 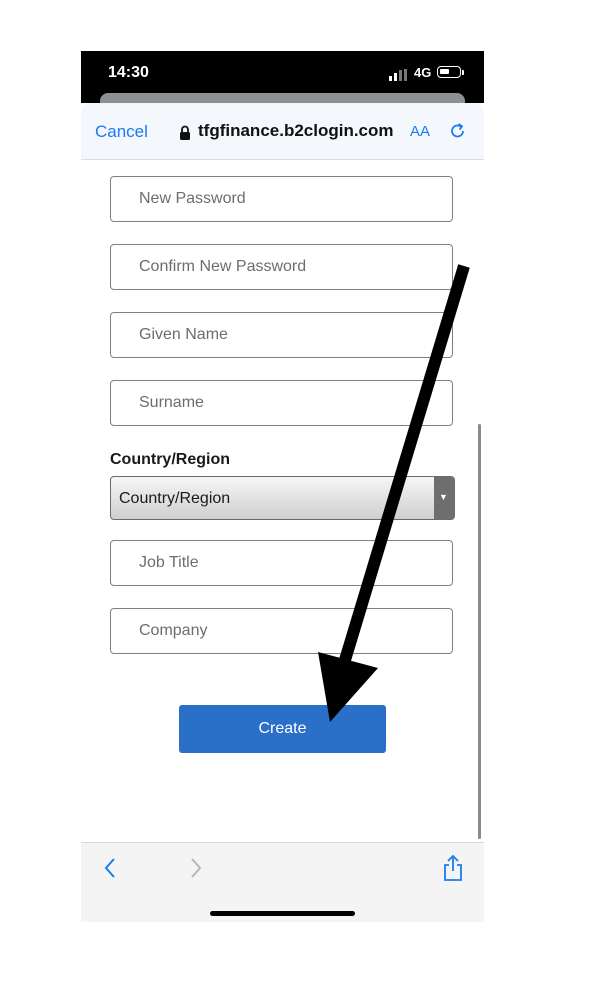 What do you see at coordinates (394, 493) in the screenshot?
I see `annotation-arrow` at bounding box center [394, 493].